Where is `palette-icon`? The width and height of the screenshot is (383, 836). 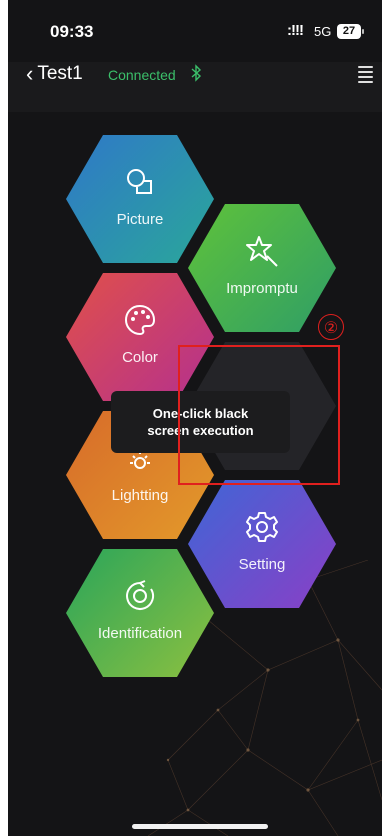
palette-icon is located at coordinates (140, 320).